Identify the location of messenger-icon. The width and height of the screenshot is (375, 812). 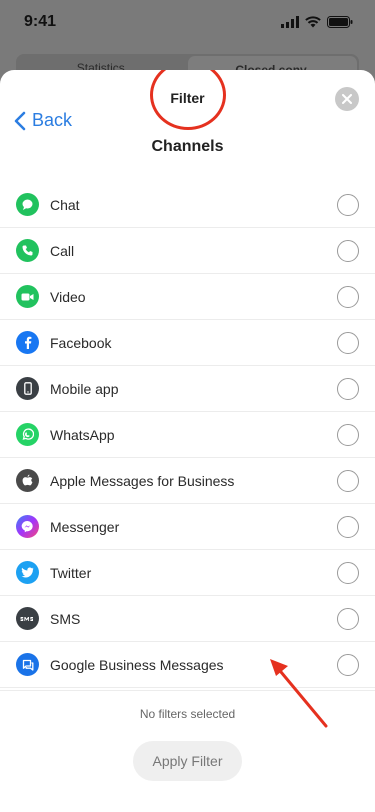
(27, 526).